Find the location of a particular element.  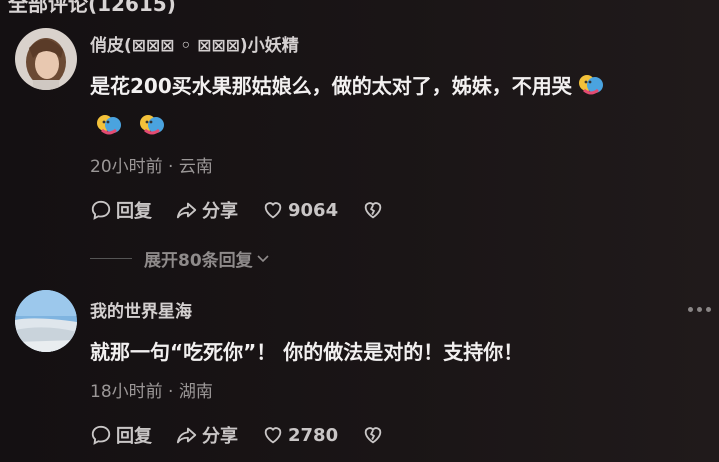

share-button: 分享 is located at coordinates (207, 435).